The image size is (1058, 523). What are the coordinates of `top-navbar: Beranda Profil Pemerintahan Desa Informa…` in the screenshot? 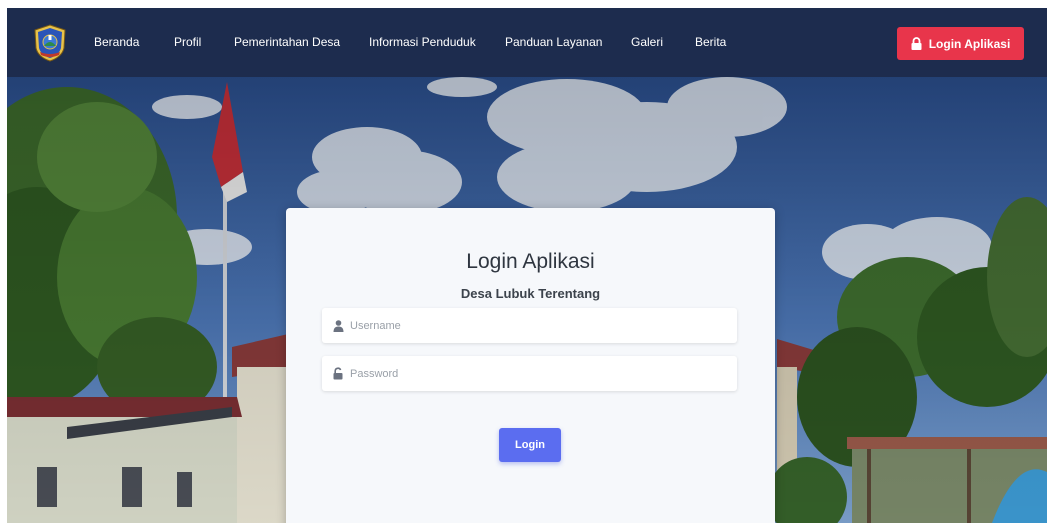 It's located at (527, 42).